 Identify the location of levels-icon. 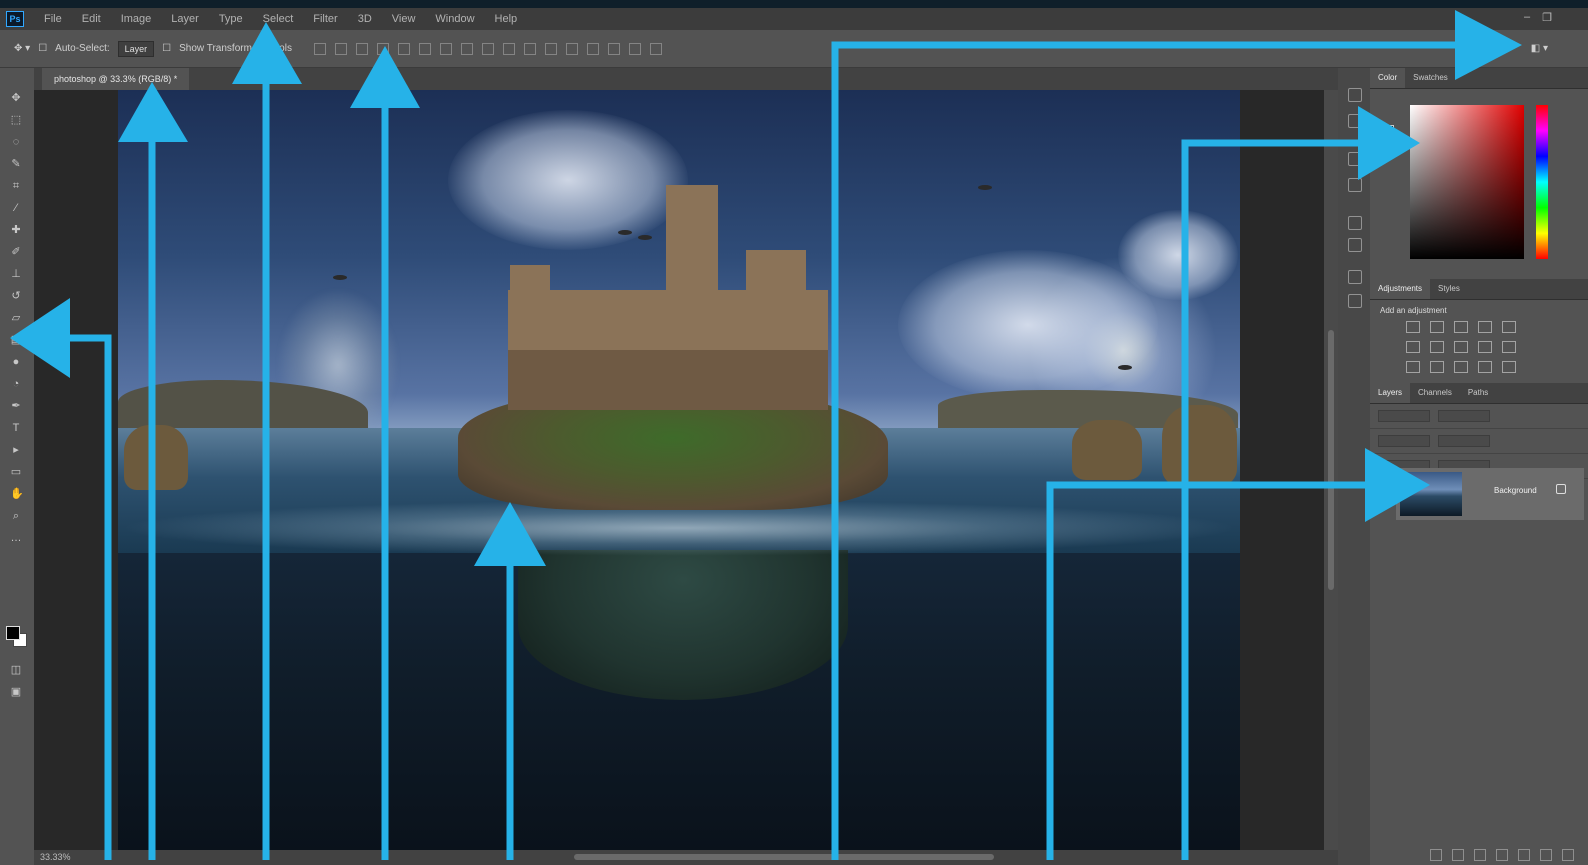
(1437, 327).